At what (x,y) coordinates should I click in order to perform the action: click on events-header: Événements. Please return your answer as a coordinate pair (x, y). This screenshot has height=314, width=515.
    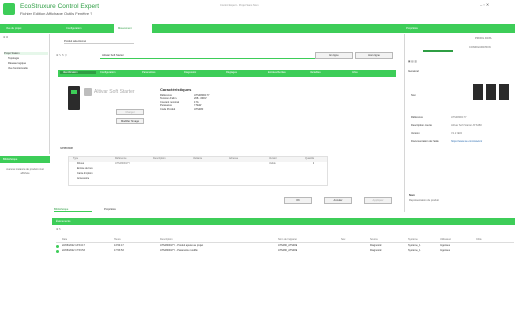
    Looking at the image, I should click on (283, 221).